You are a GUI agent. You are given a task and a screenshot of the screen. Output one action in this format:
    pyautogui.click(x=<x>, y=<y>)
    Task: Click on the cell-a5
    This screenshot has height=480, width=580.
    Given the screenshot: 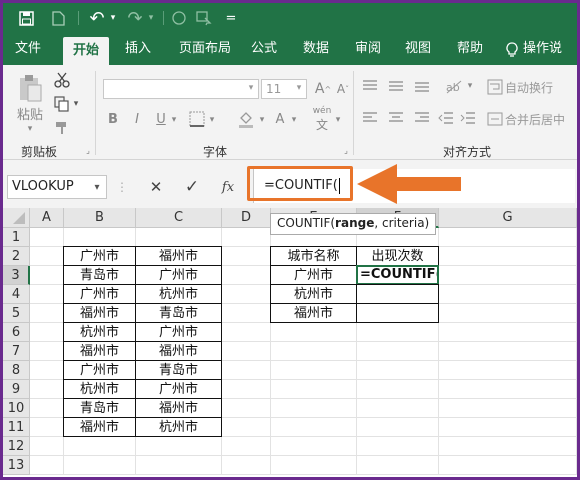 What is the action you would take?
    pyautogui.click(x=47, y=313)
    